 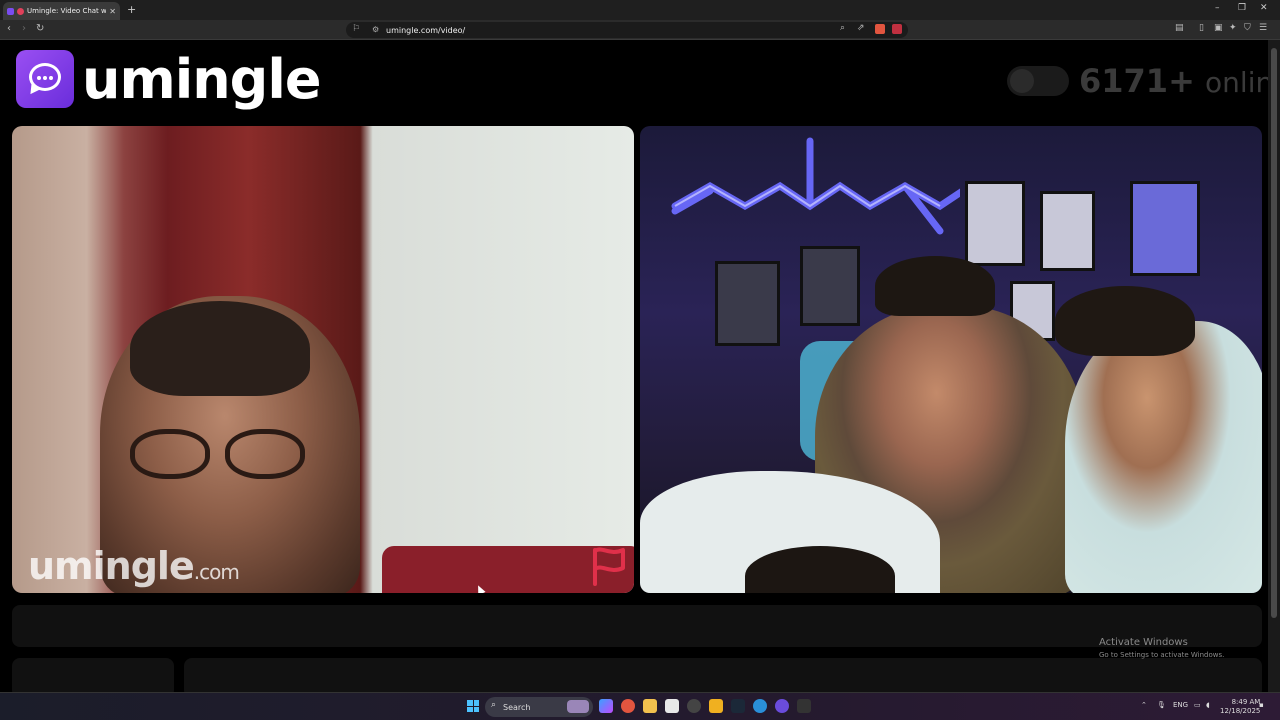 I want to click on reader-icon: ▯, so click(x=1201, y=28).